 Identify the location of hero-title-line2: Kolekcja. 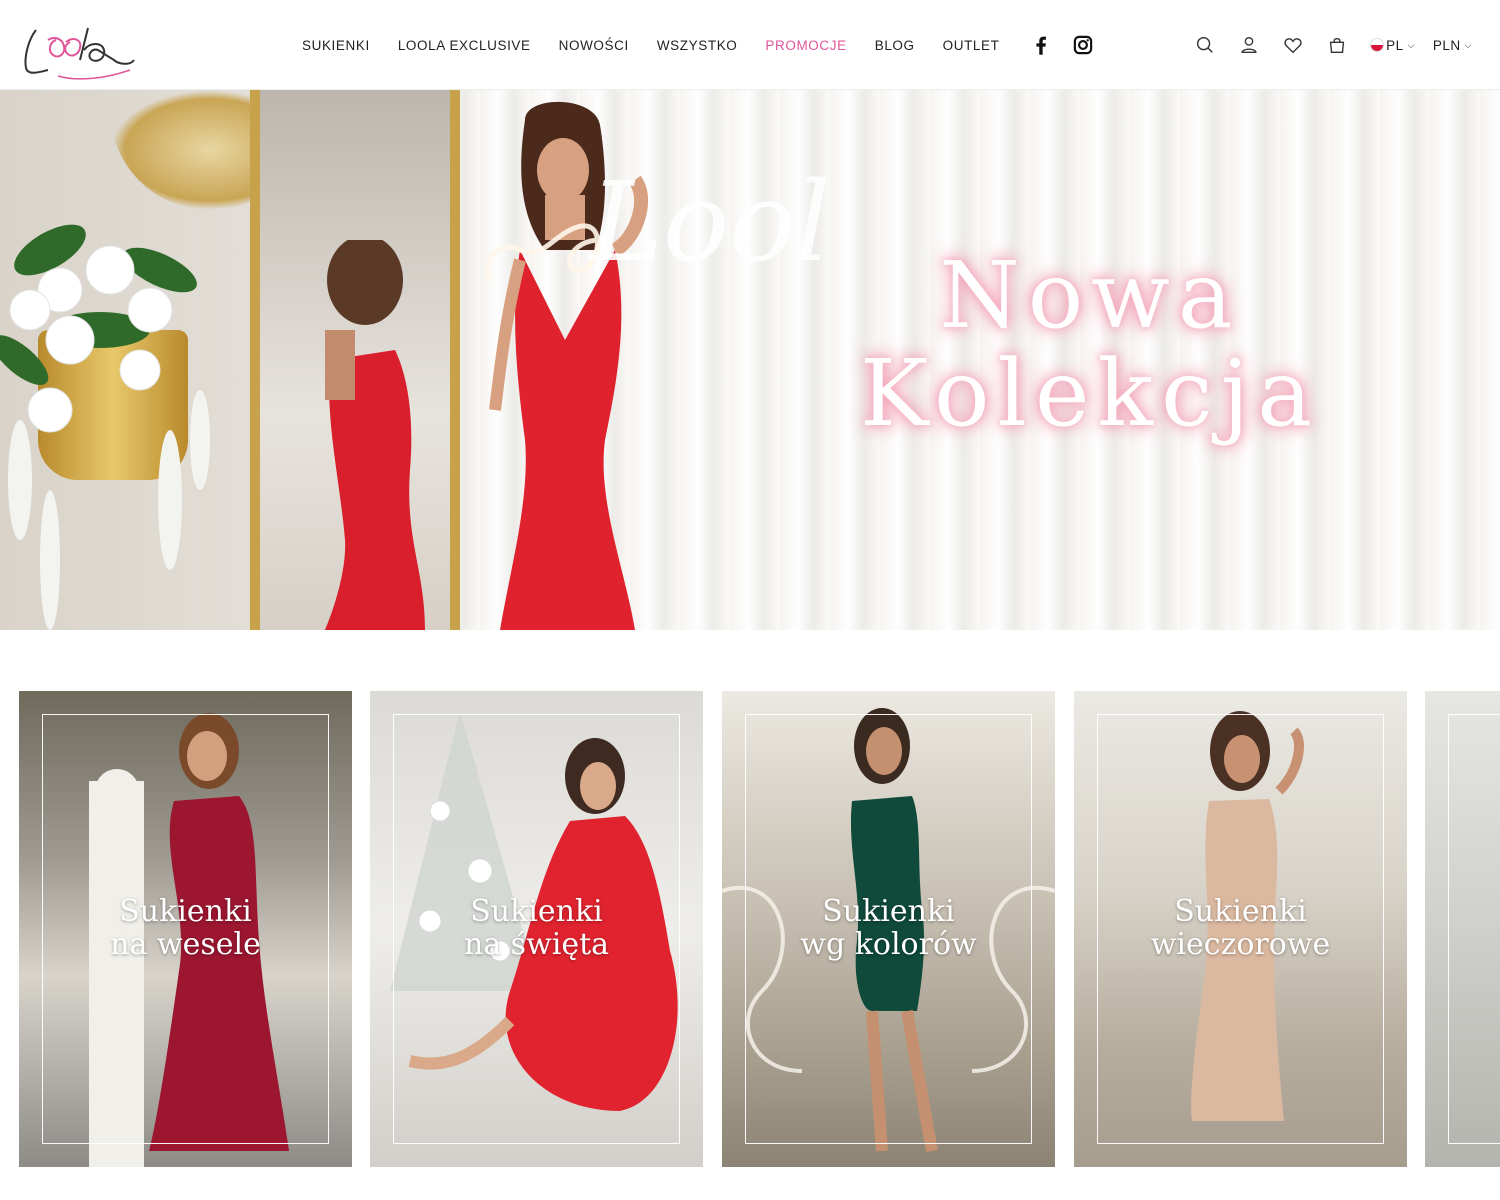
(1090, 393).